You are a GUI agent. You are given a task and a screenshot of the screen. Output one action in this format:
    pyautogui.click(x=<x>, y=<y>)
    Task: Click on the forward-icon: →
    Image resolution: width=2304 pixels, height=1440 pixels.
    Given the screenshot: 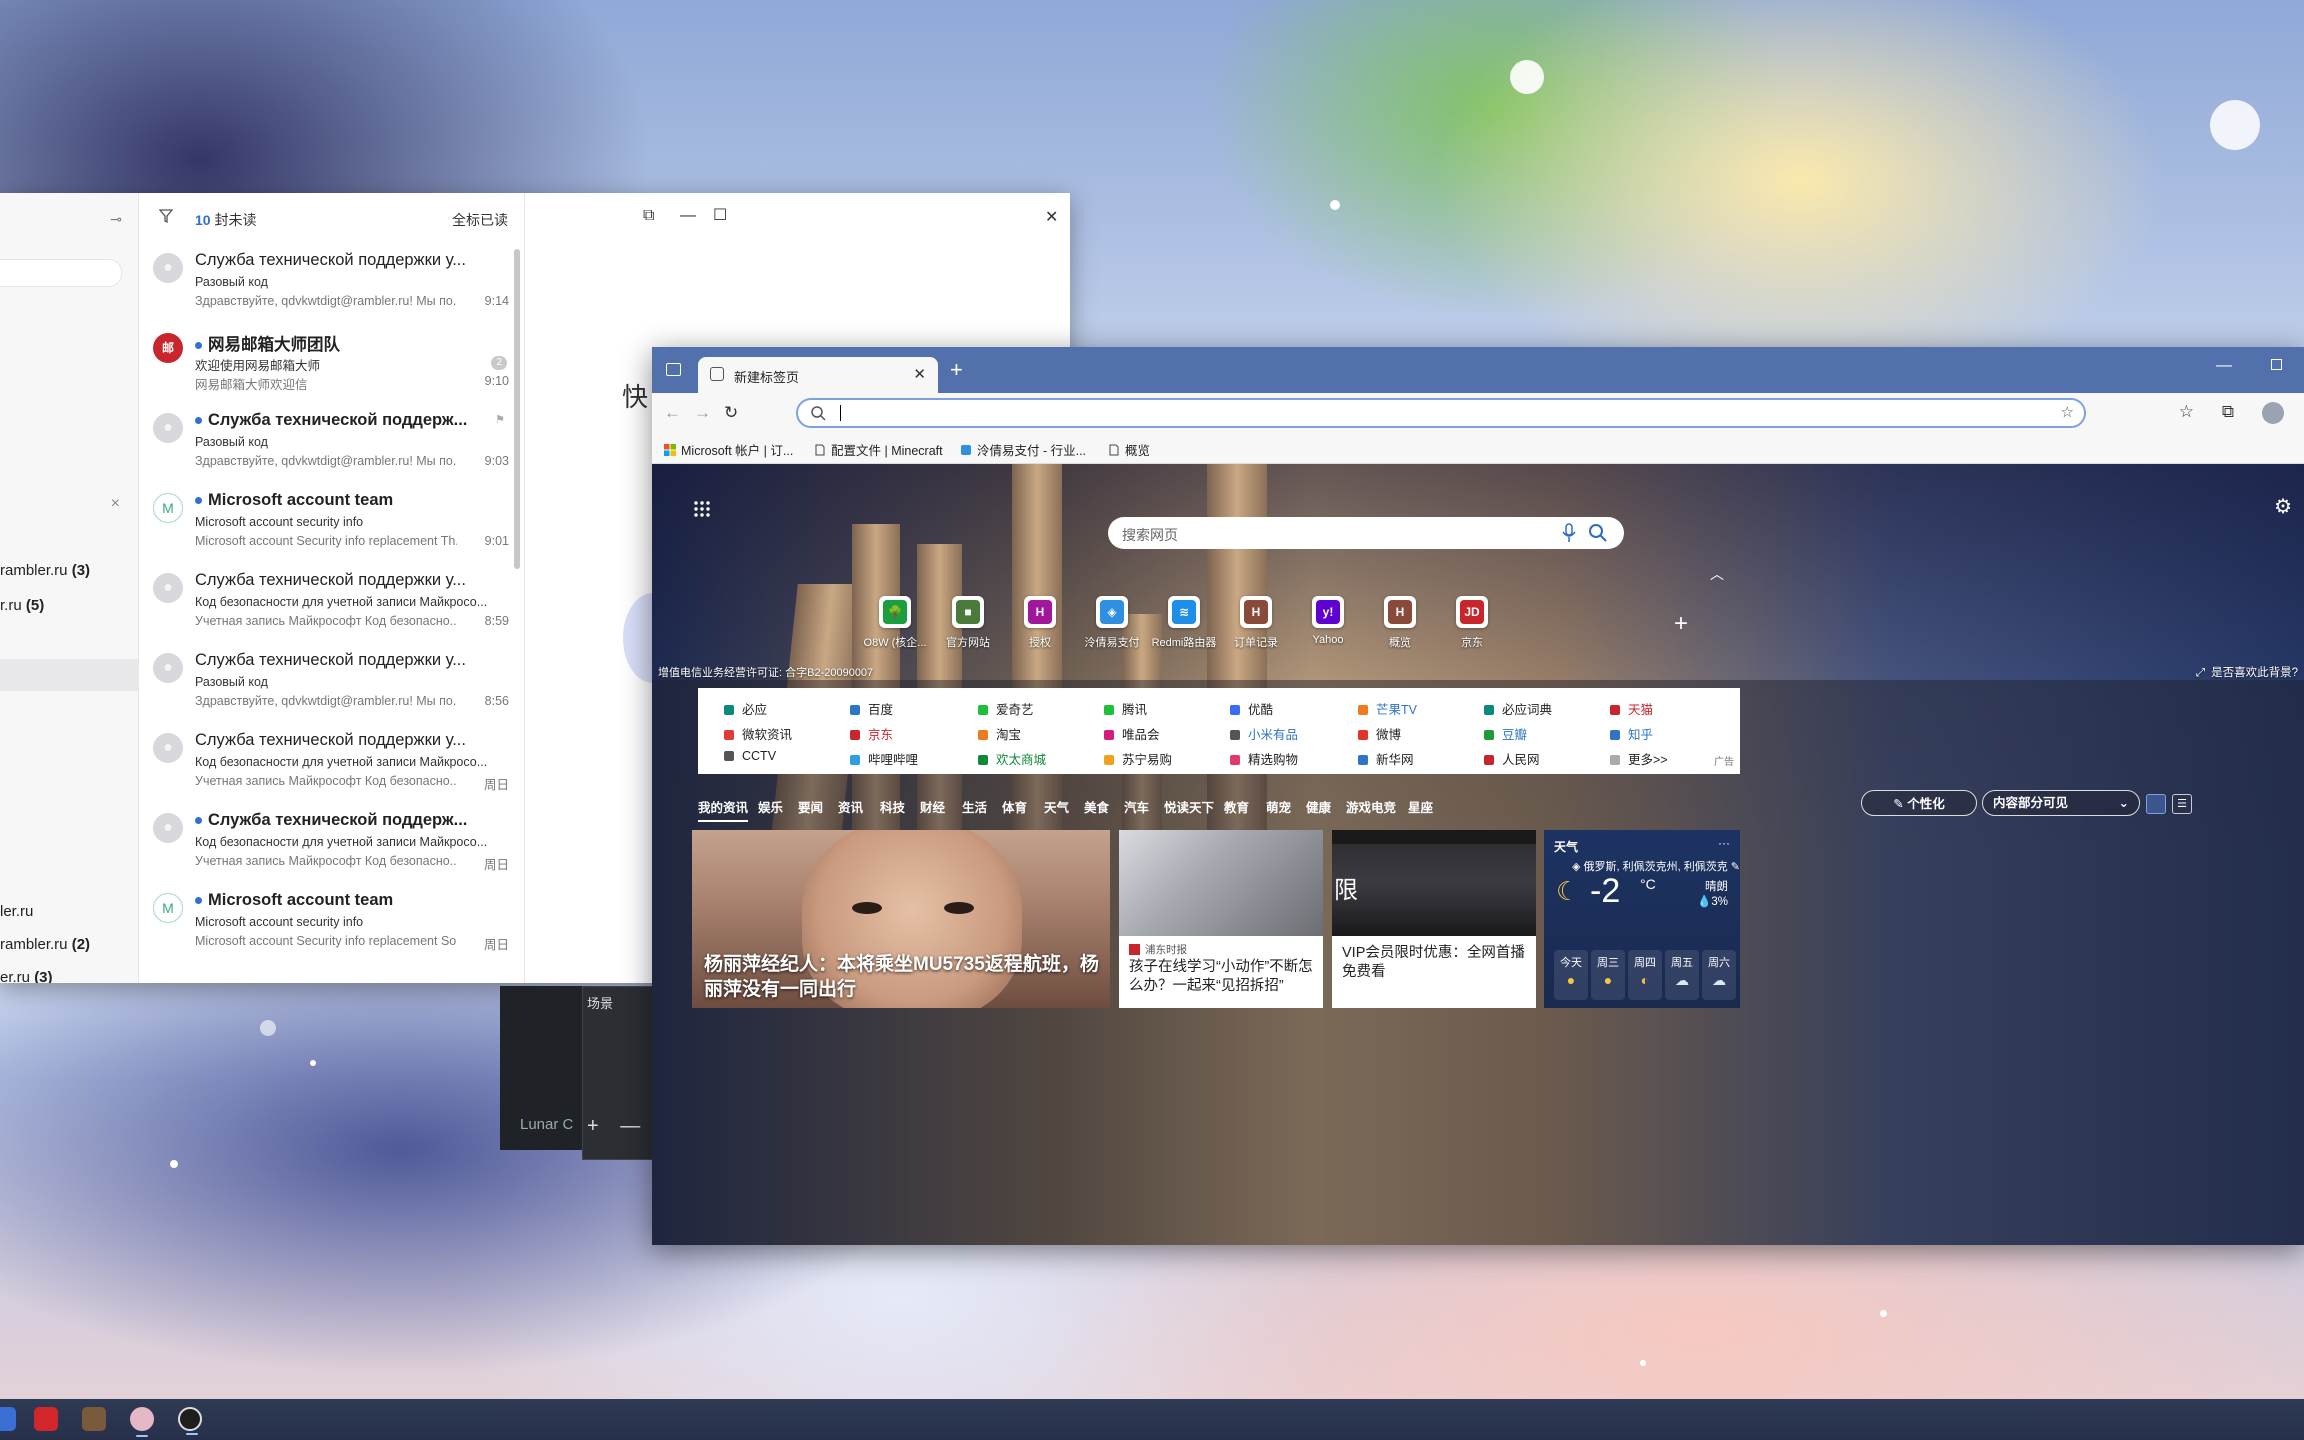 What is the action you would take?
    pyautogui.click(x=702, y=413)
    